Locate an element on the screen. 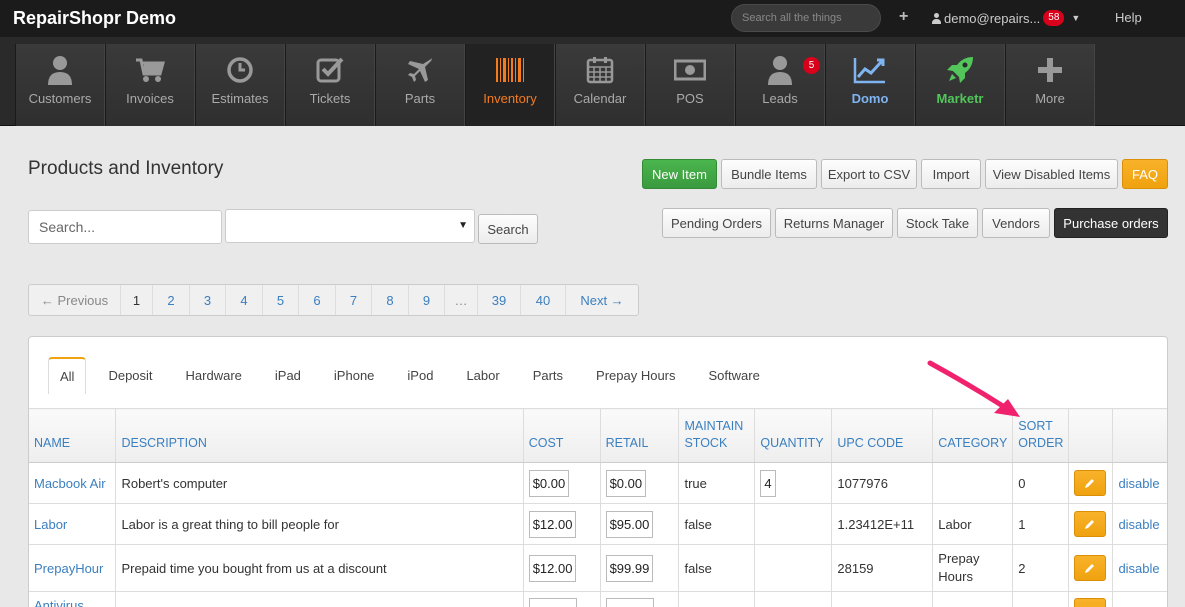 The width and height of the screenshot is (1185, 607). nav-label: POS is located at coordinates (690, 98).